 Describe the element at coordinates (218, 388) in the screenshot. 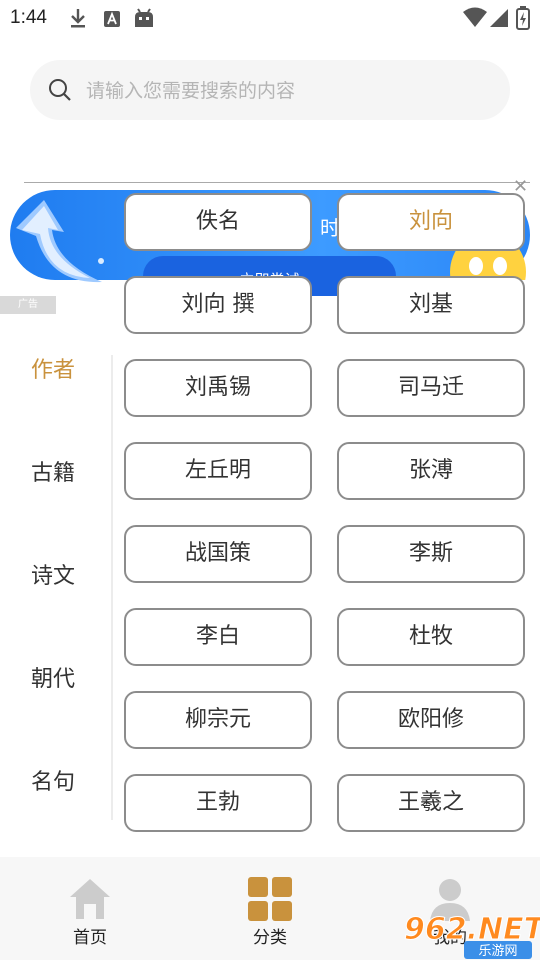

I see `author-tag: 刘禹锡` at that location.